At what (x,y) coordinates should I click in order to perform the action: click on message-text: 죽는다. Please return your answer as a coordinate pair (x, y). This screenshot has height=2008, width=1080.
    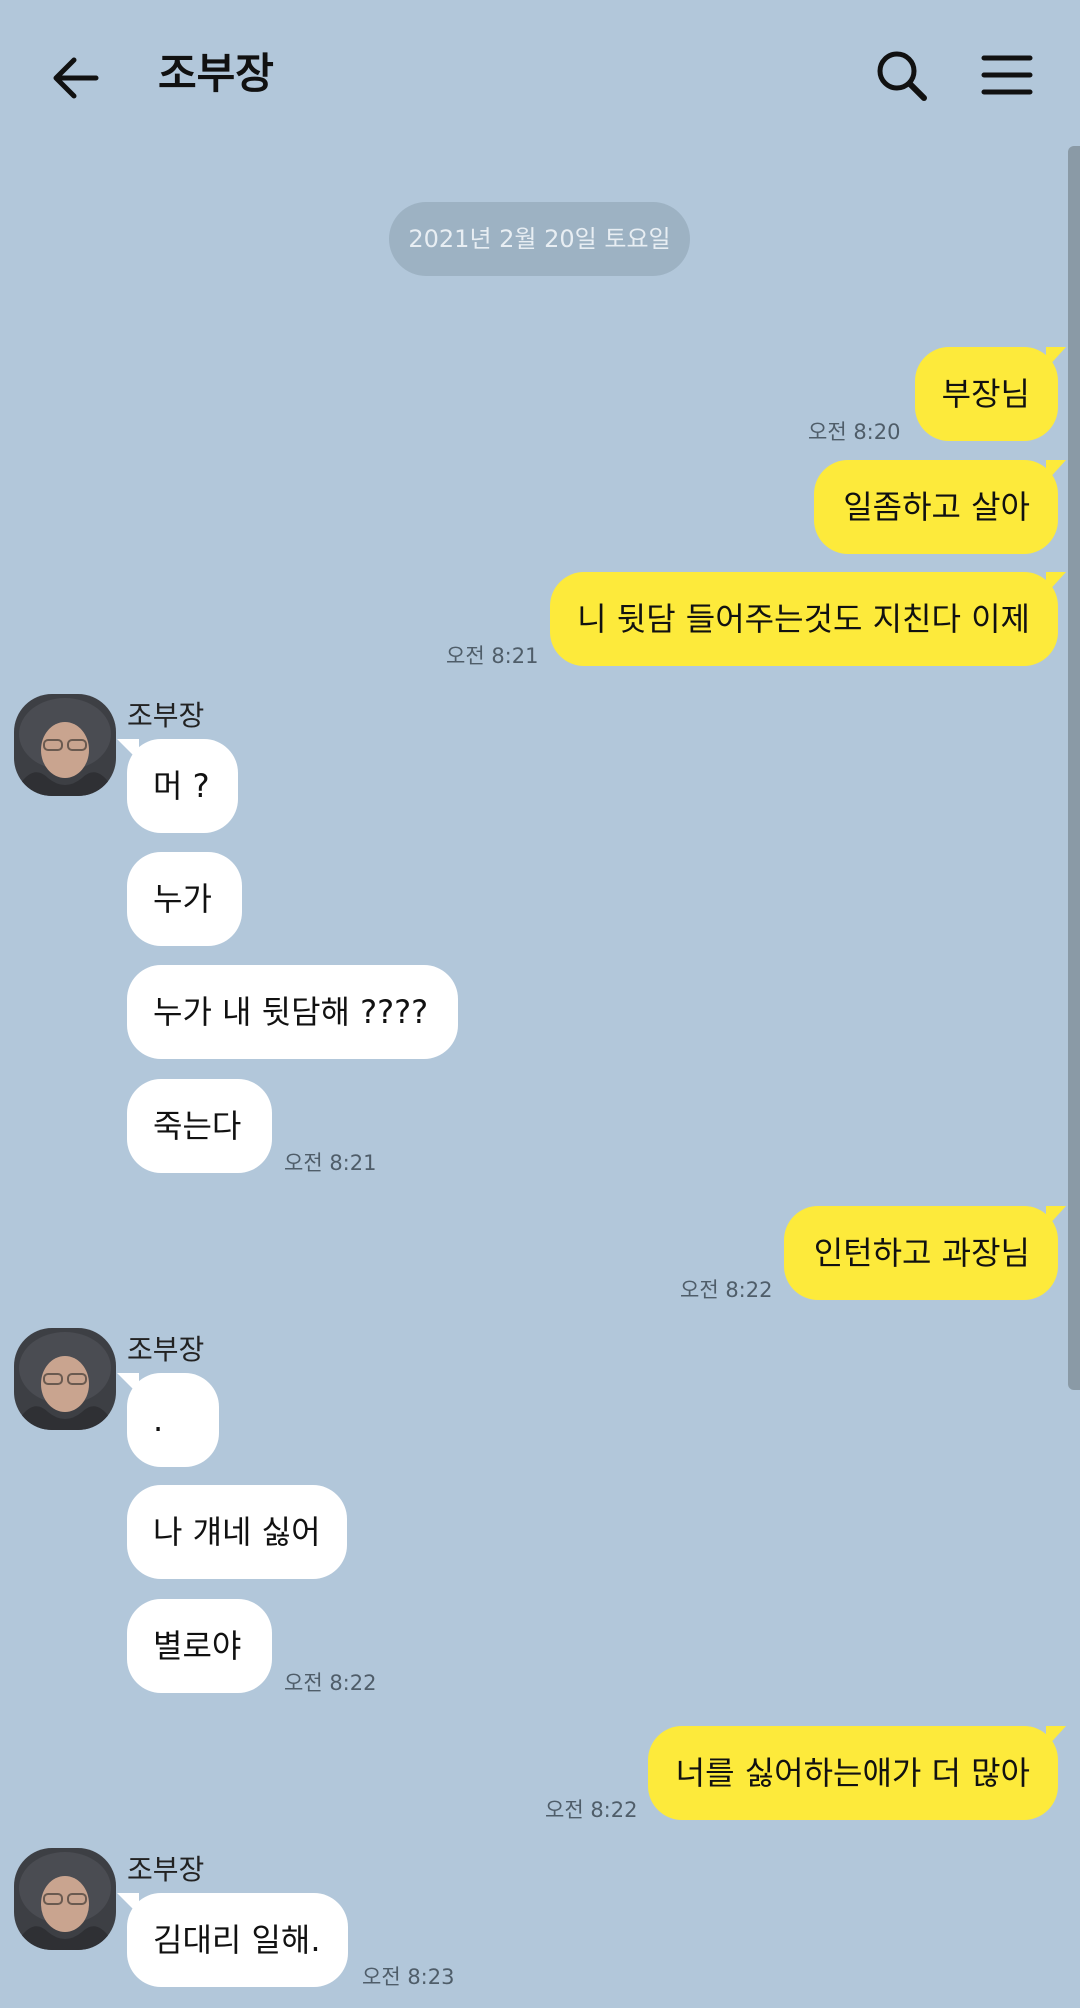
    Looking at the image, I should click on (197, 1126).